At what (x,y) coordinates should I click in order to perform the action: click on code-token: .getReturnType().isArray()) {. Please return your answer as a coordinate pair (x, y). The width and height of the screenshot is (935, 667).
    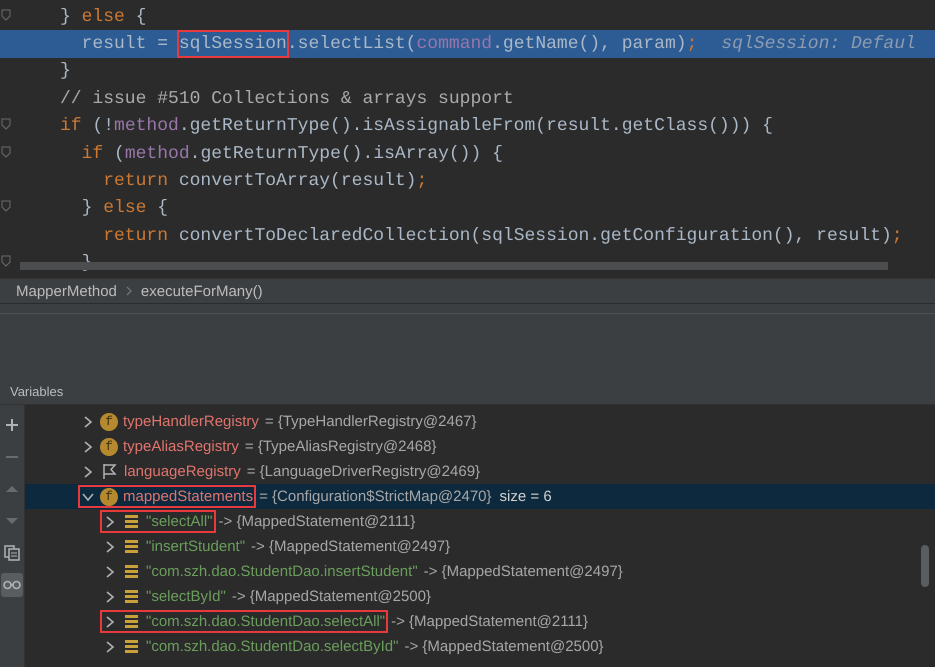
    Looking at the image, I should click on (346, 154).